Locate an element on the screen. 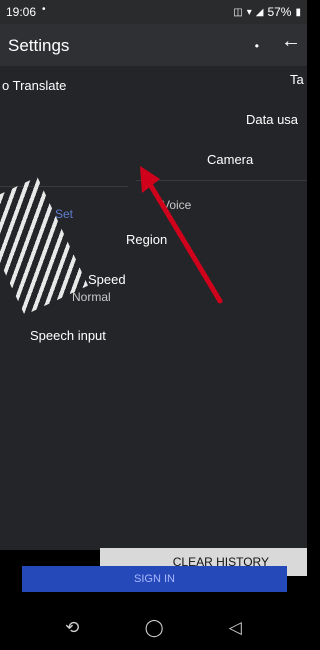 The height and width of the screenshot is (650, 320). primary-action-button: SIGN IN is located at coordinates (154, 579).